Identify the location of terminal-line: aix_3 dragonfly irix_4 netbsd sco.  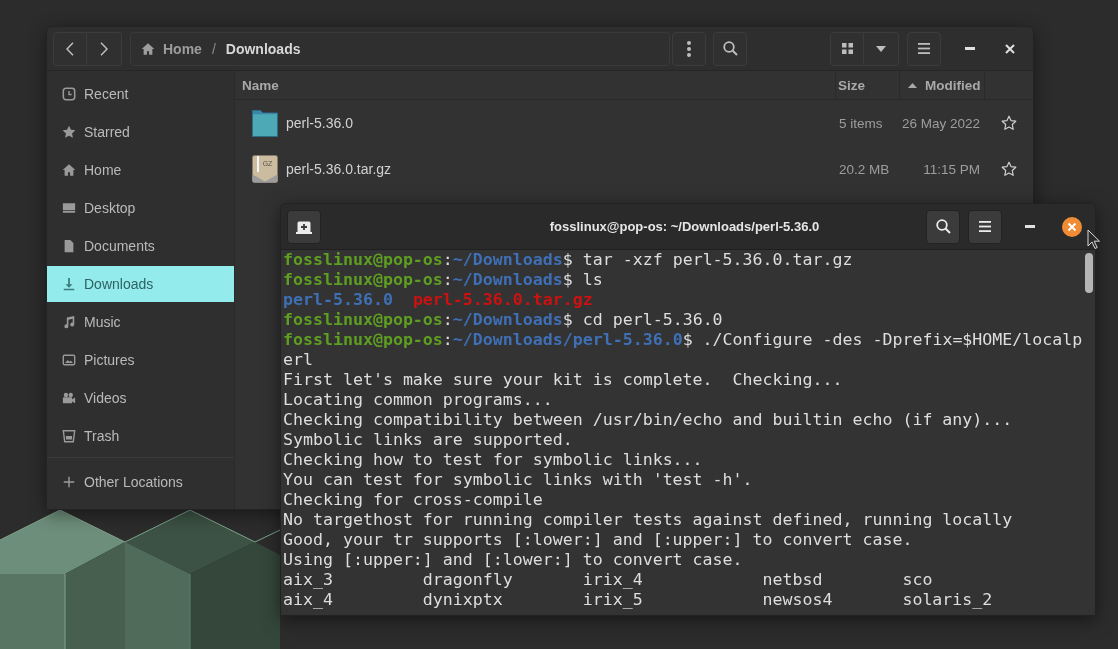
(608, 580).